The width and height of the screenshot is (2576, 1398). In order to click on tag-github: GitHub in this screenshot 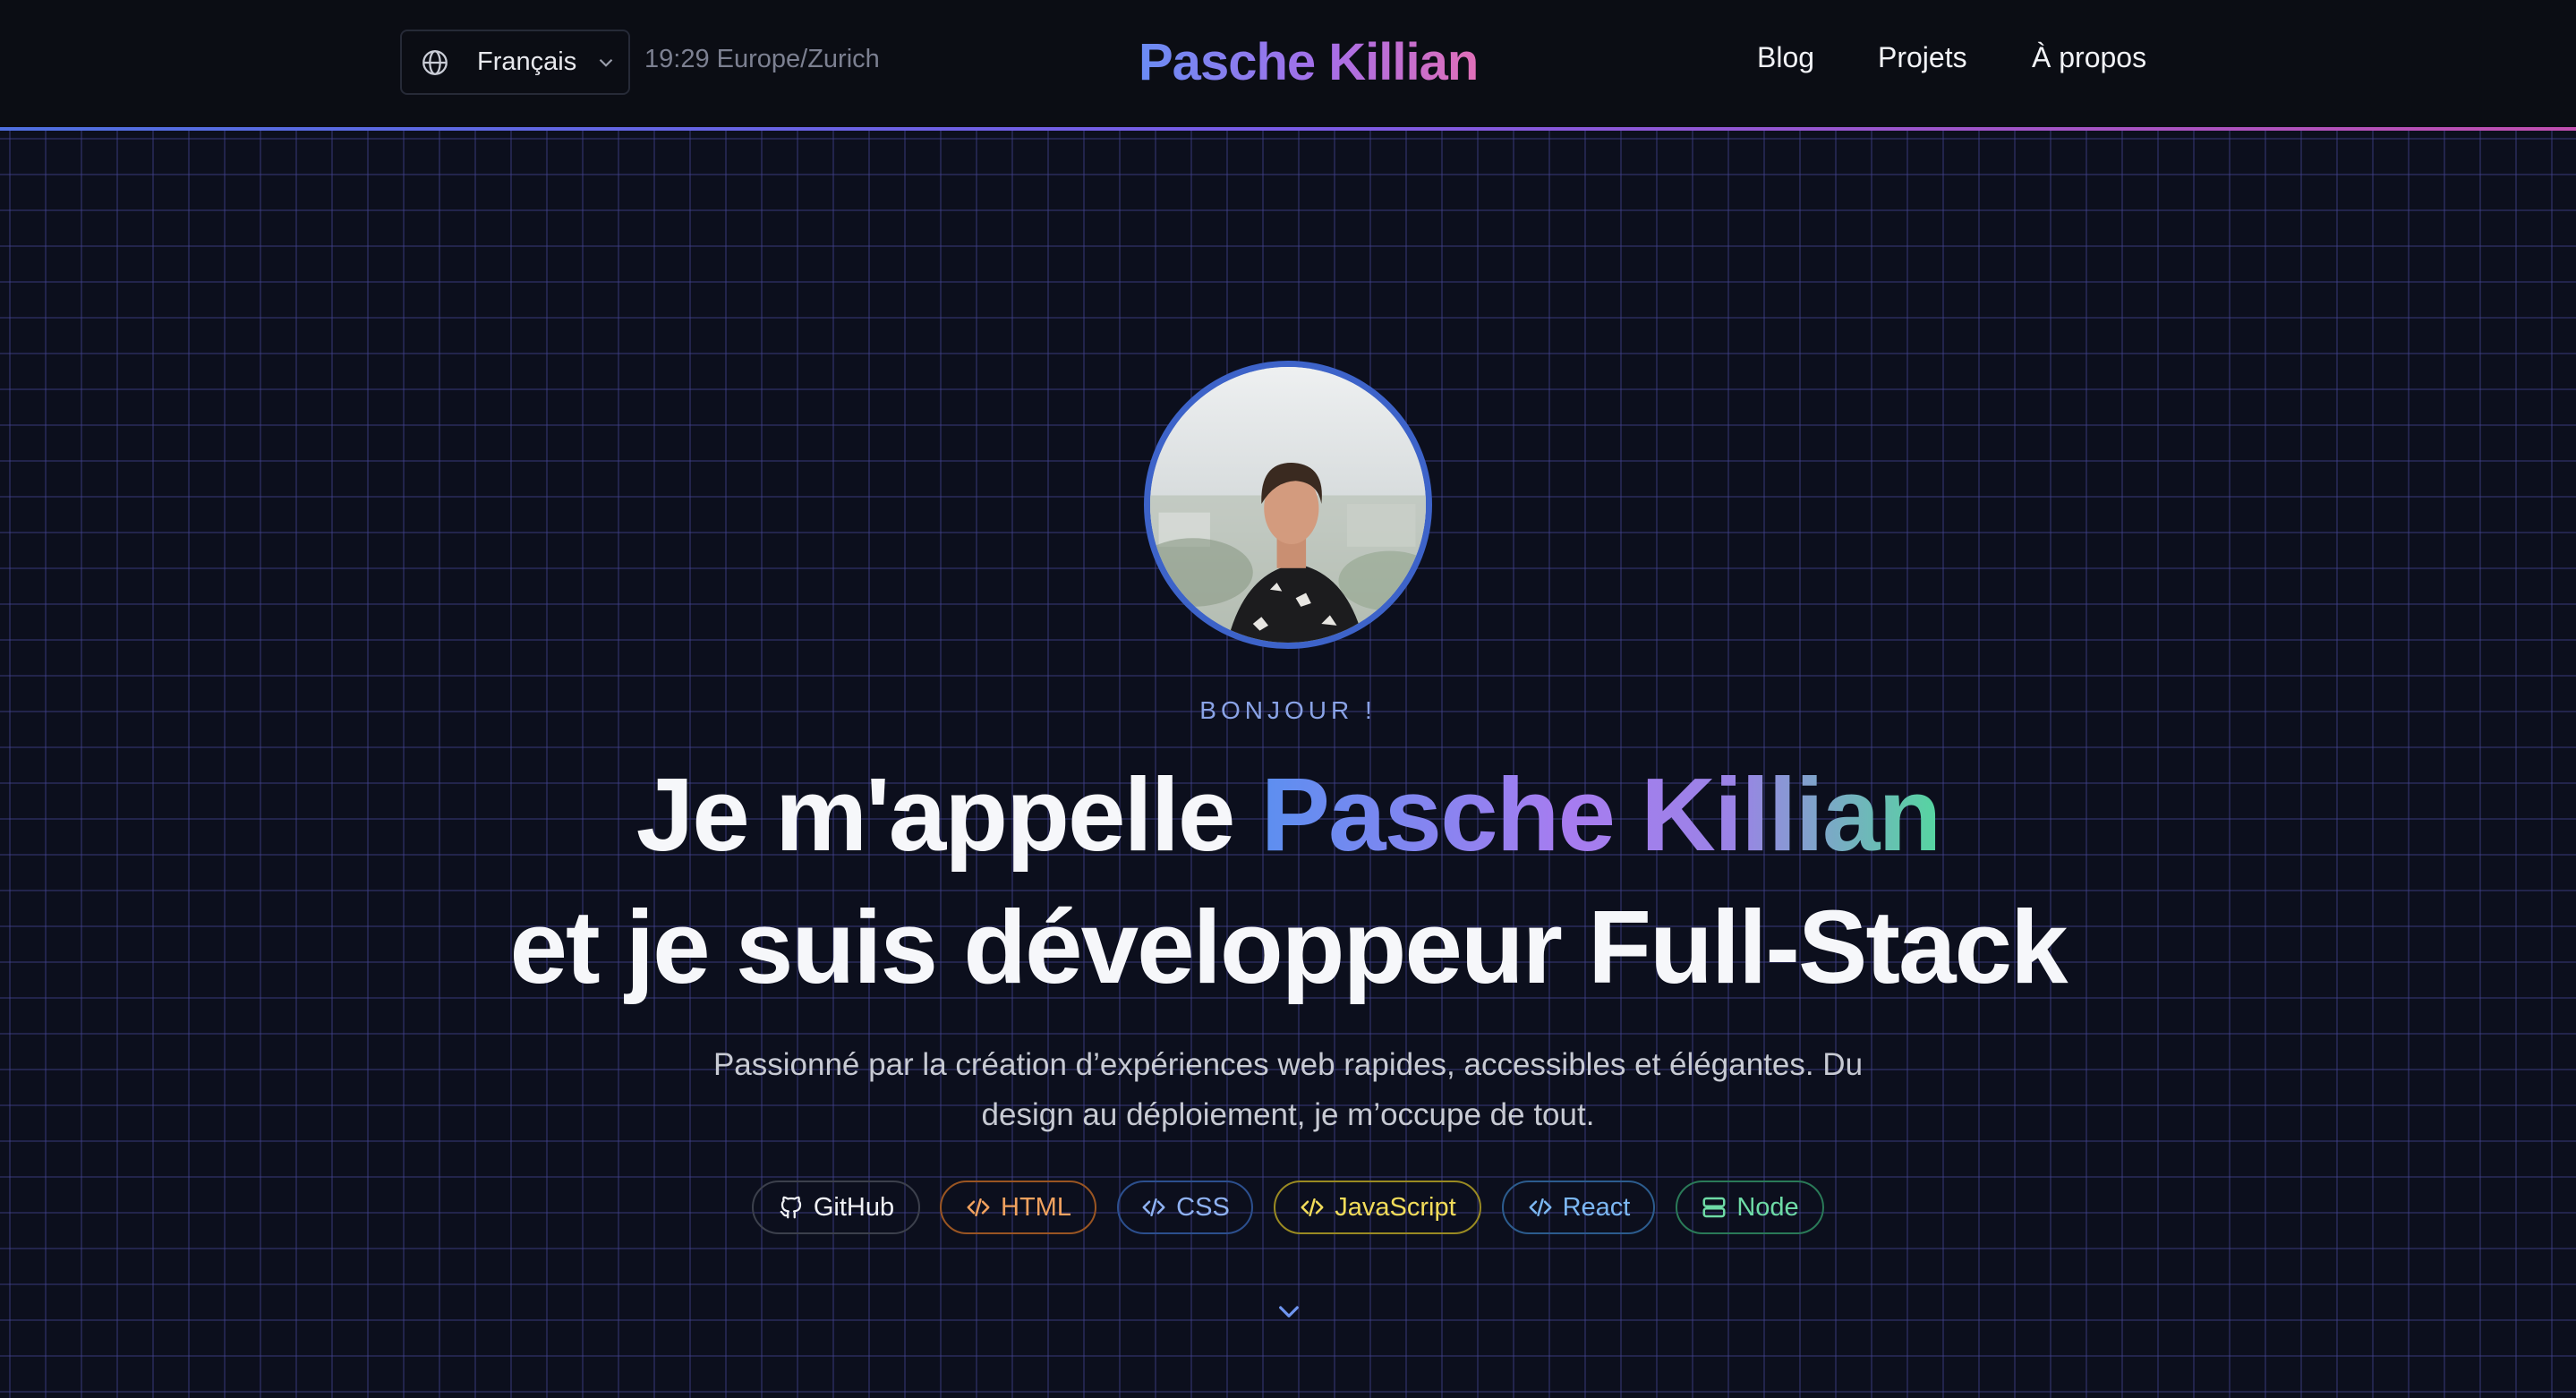, I will do `click(836, 1208)`.